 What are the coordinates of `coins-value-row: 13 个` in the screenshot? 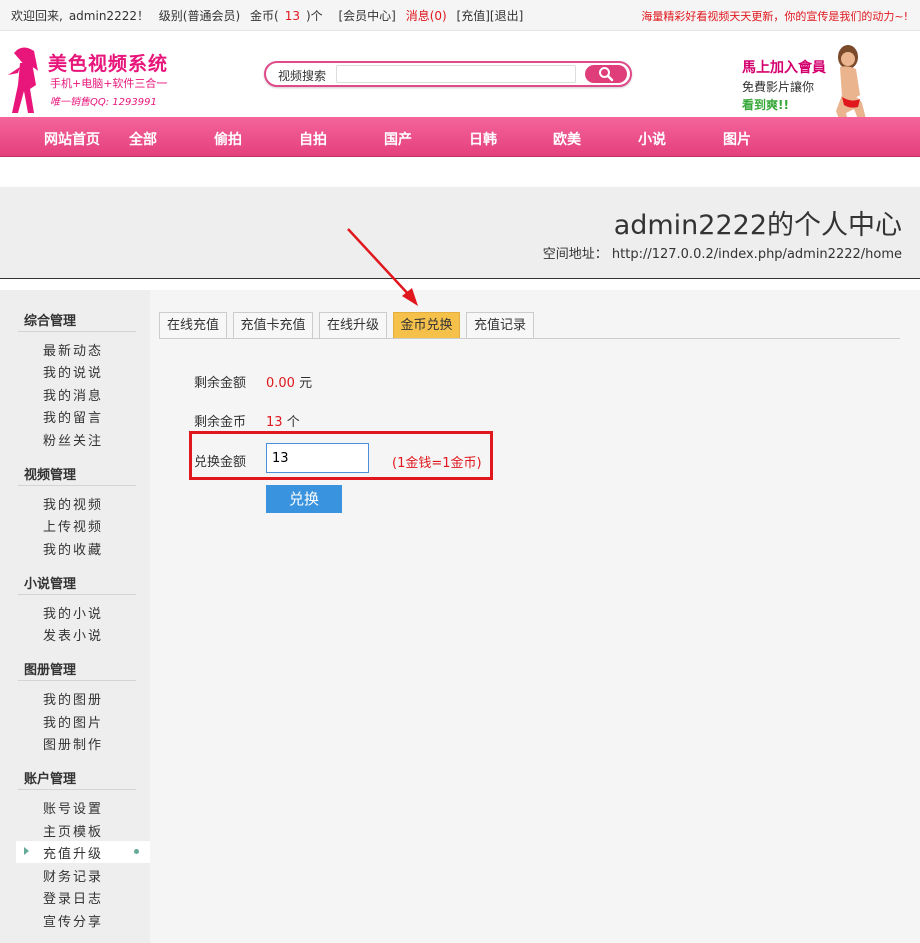 It's located at (283, 420).